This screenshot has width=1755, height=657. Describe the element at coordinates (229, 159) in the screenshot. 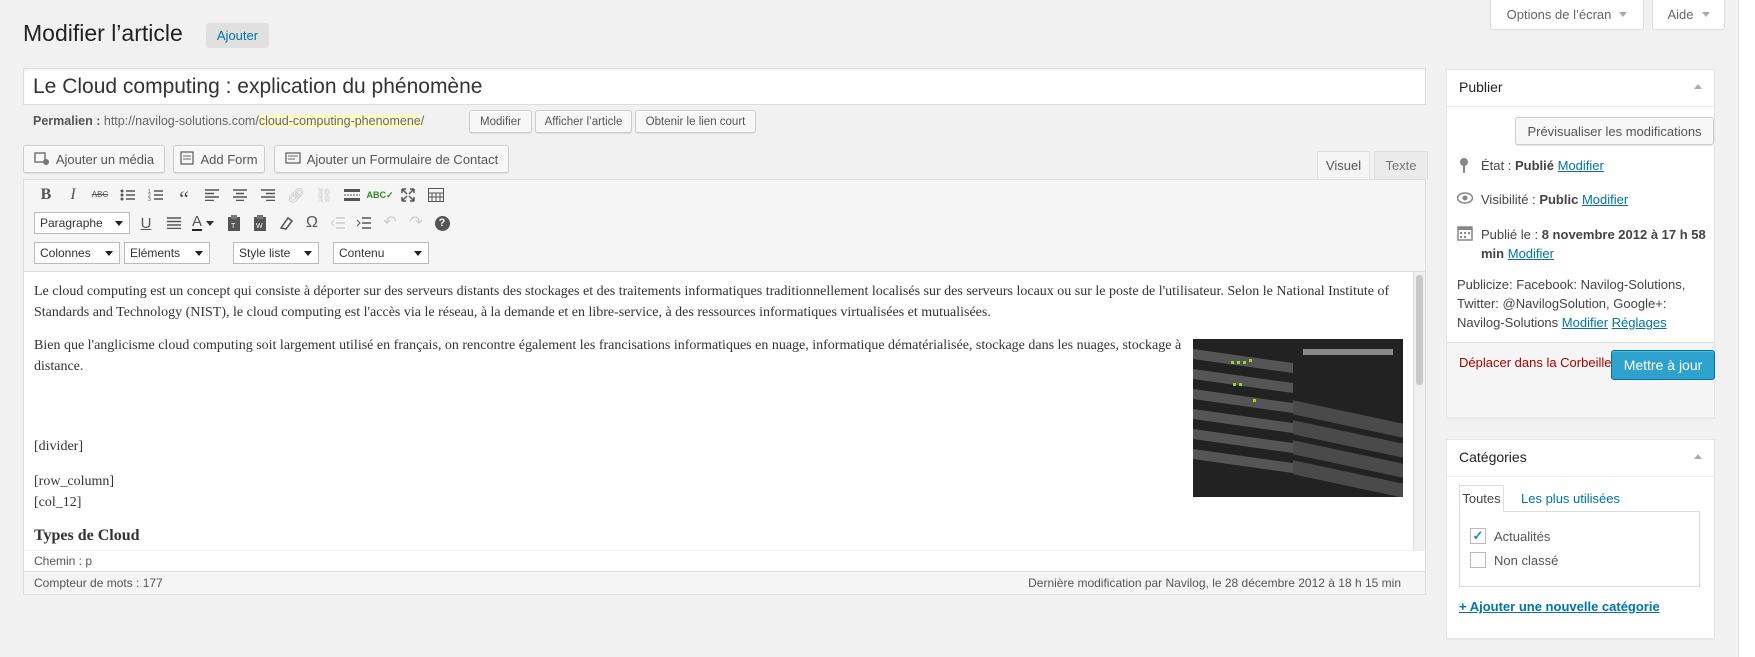

I see `add-form-label: Add Form` at that location.